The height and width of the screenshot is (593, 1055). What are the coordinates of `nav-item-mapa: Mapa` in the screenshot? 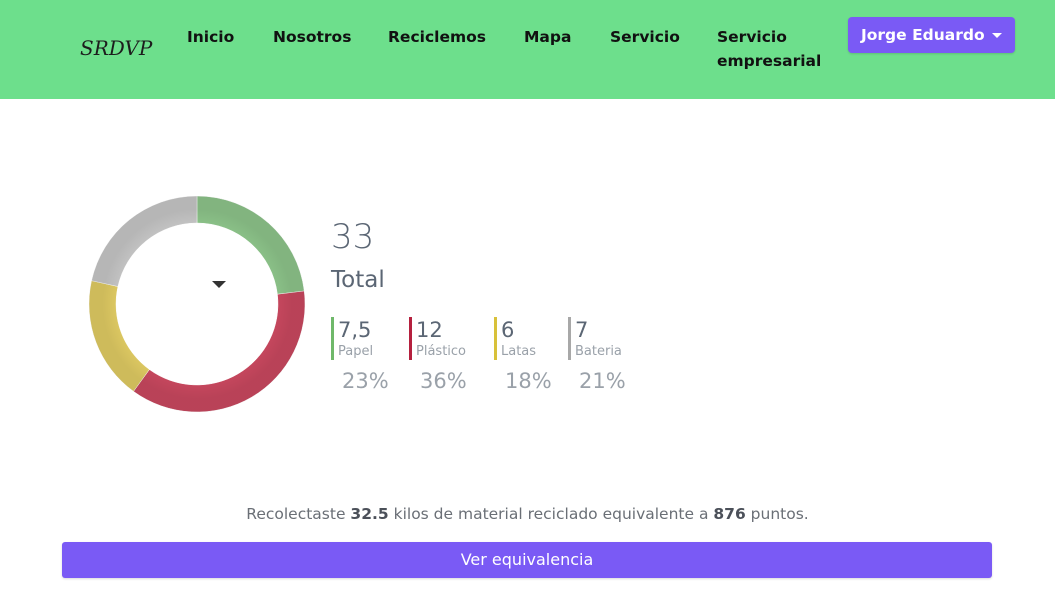 It's located at (547, 37).